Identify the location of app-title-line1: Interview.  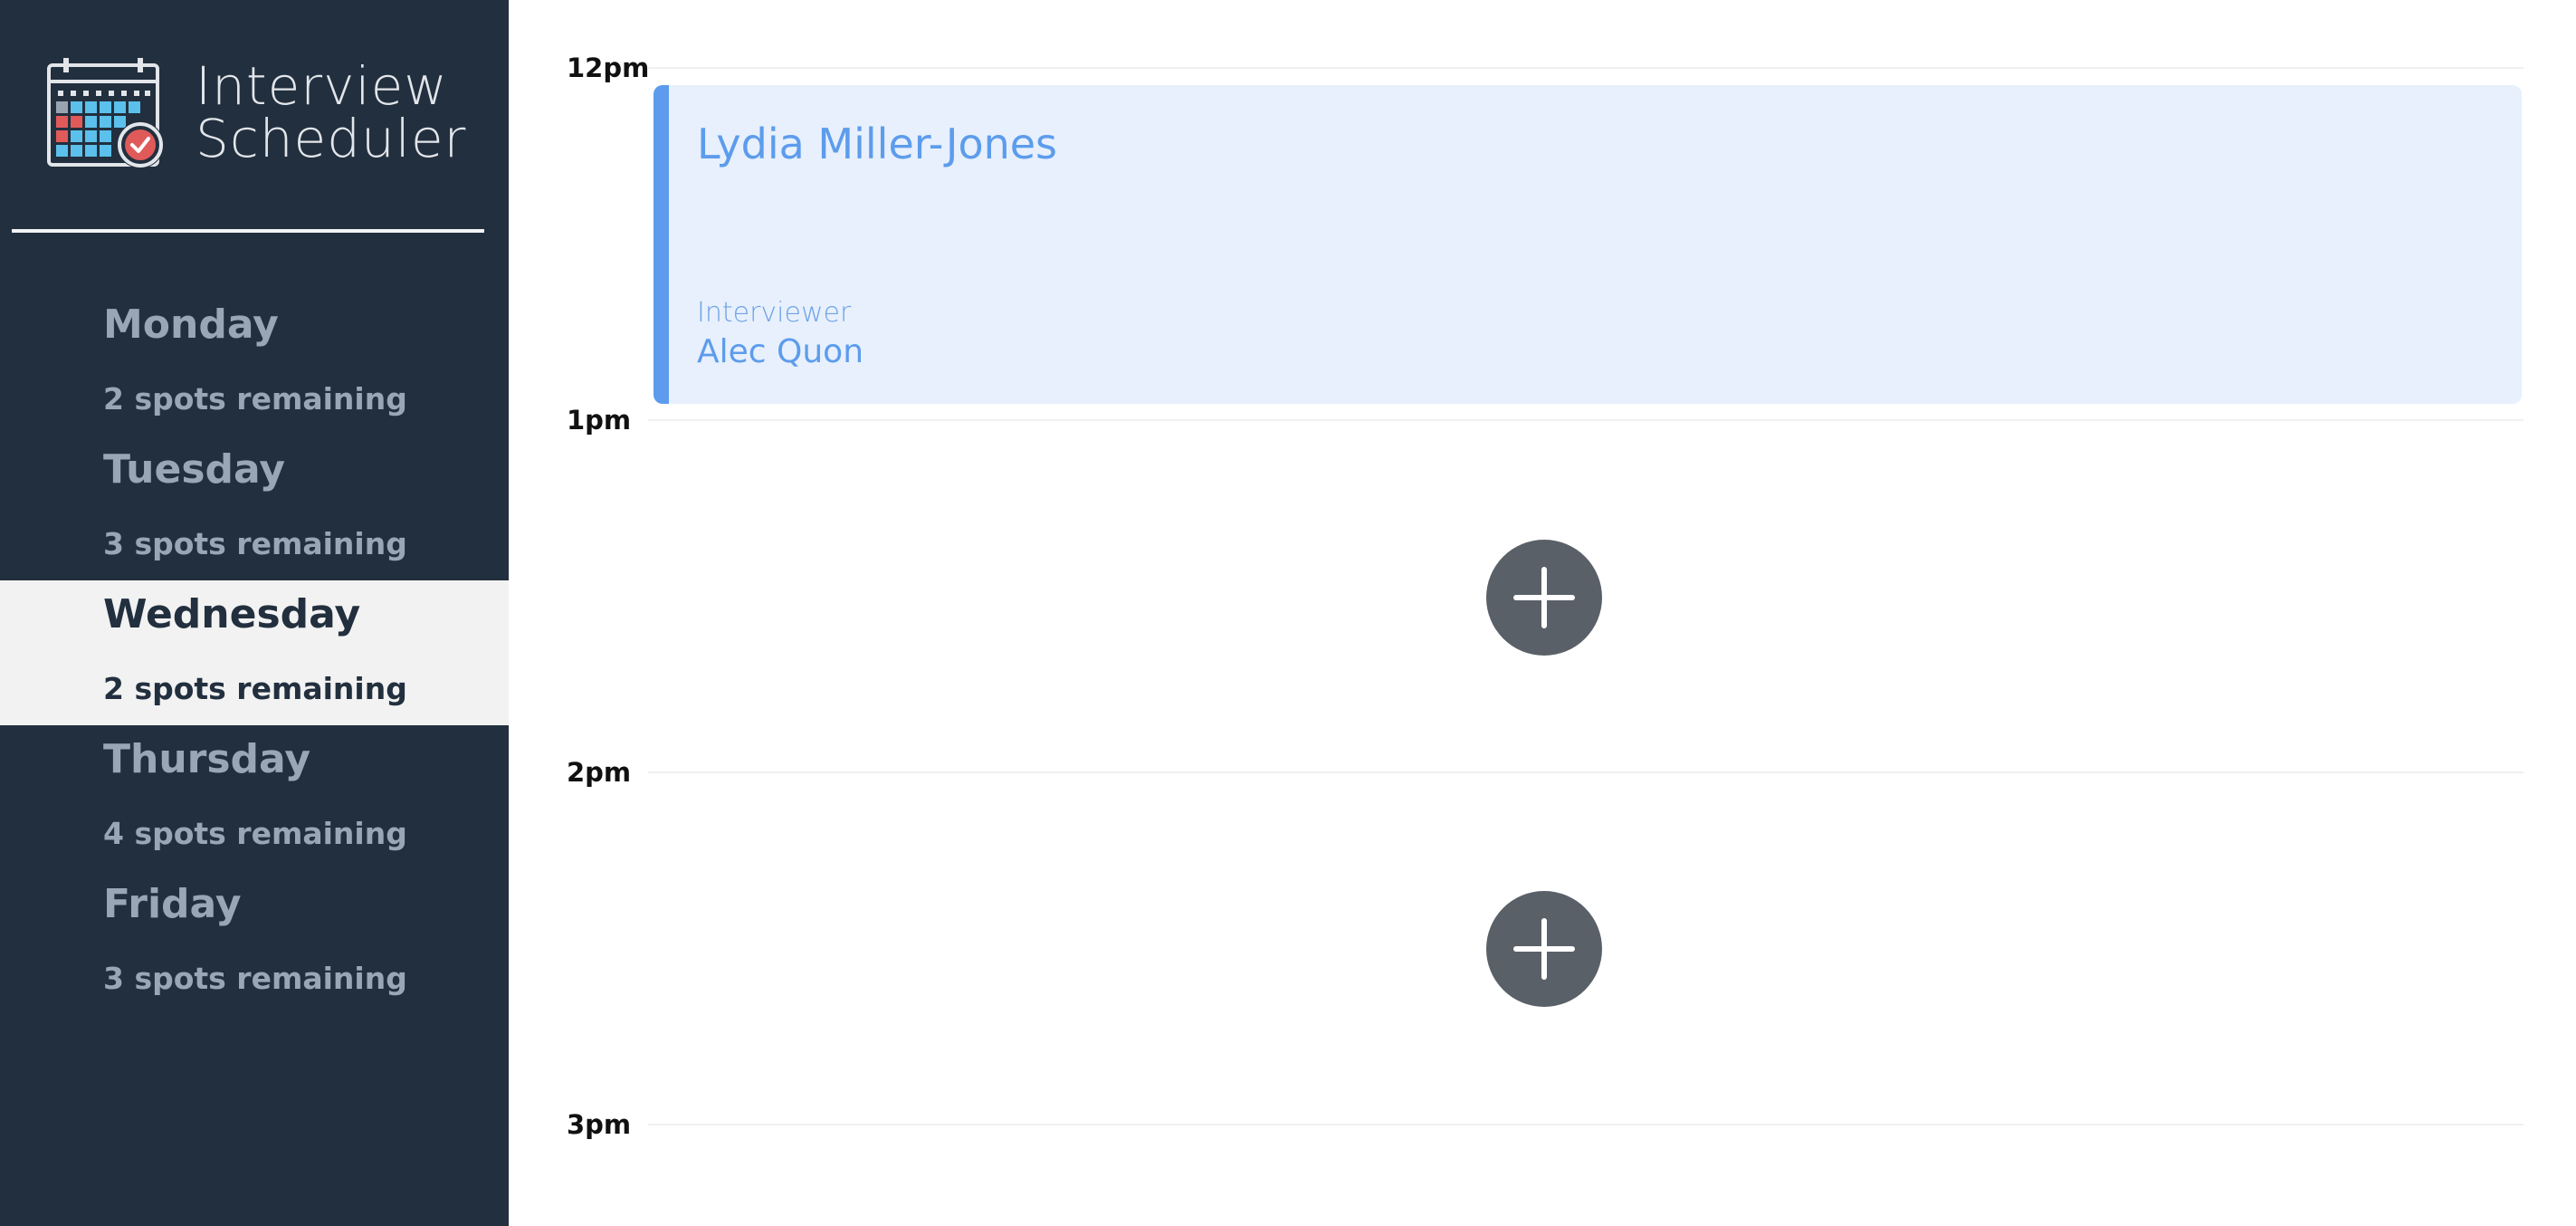
(322, 86).